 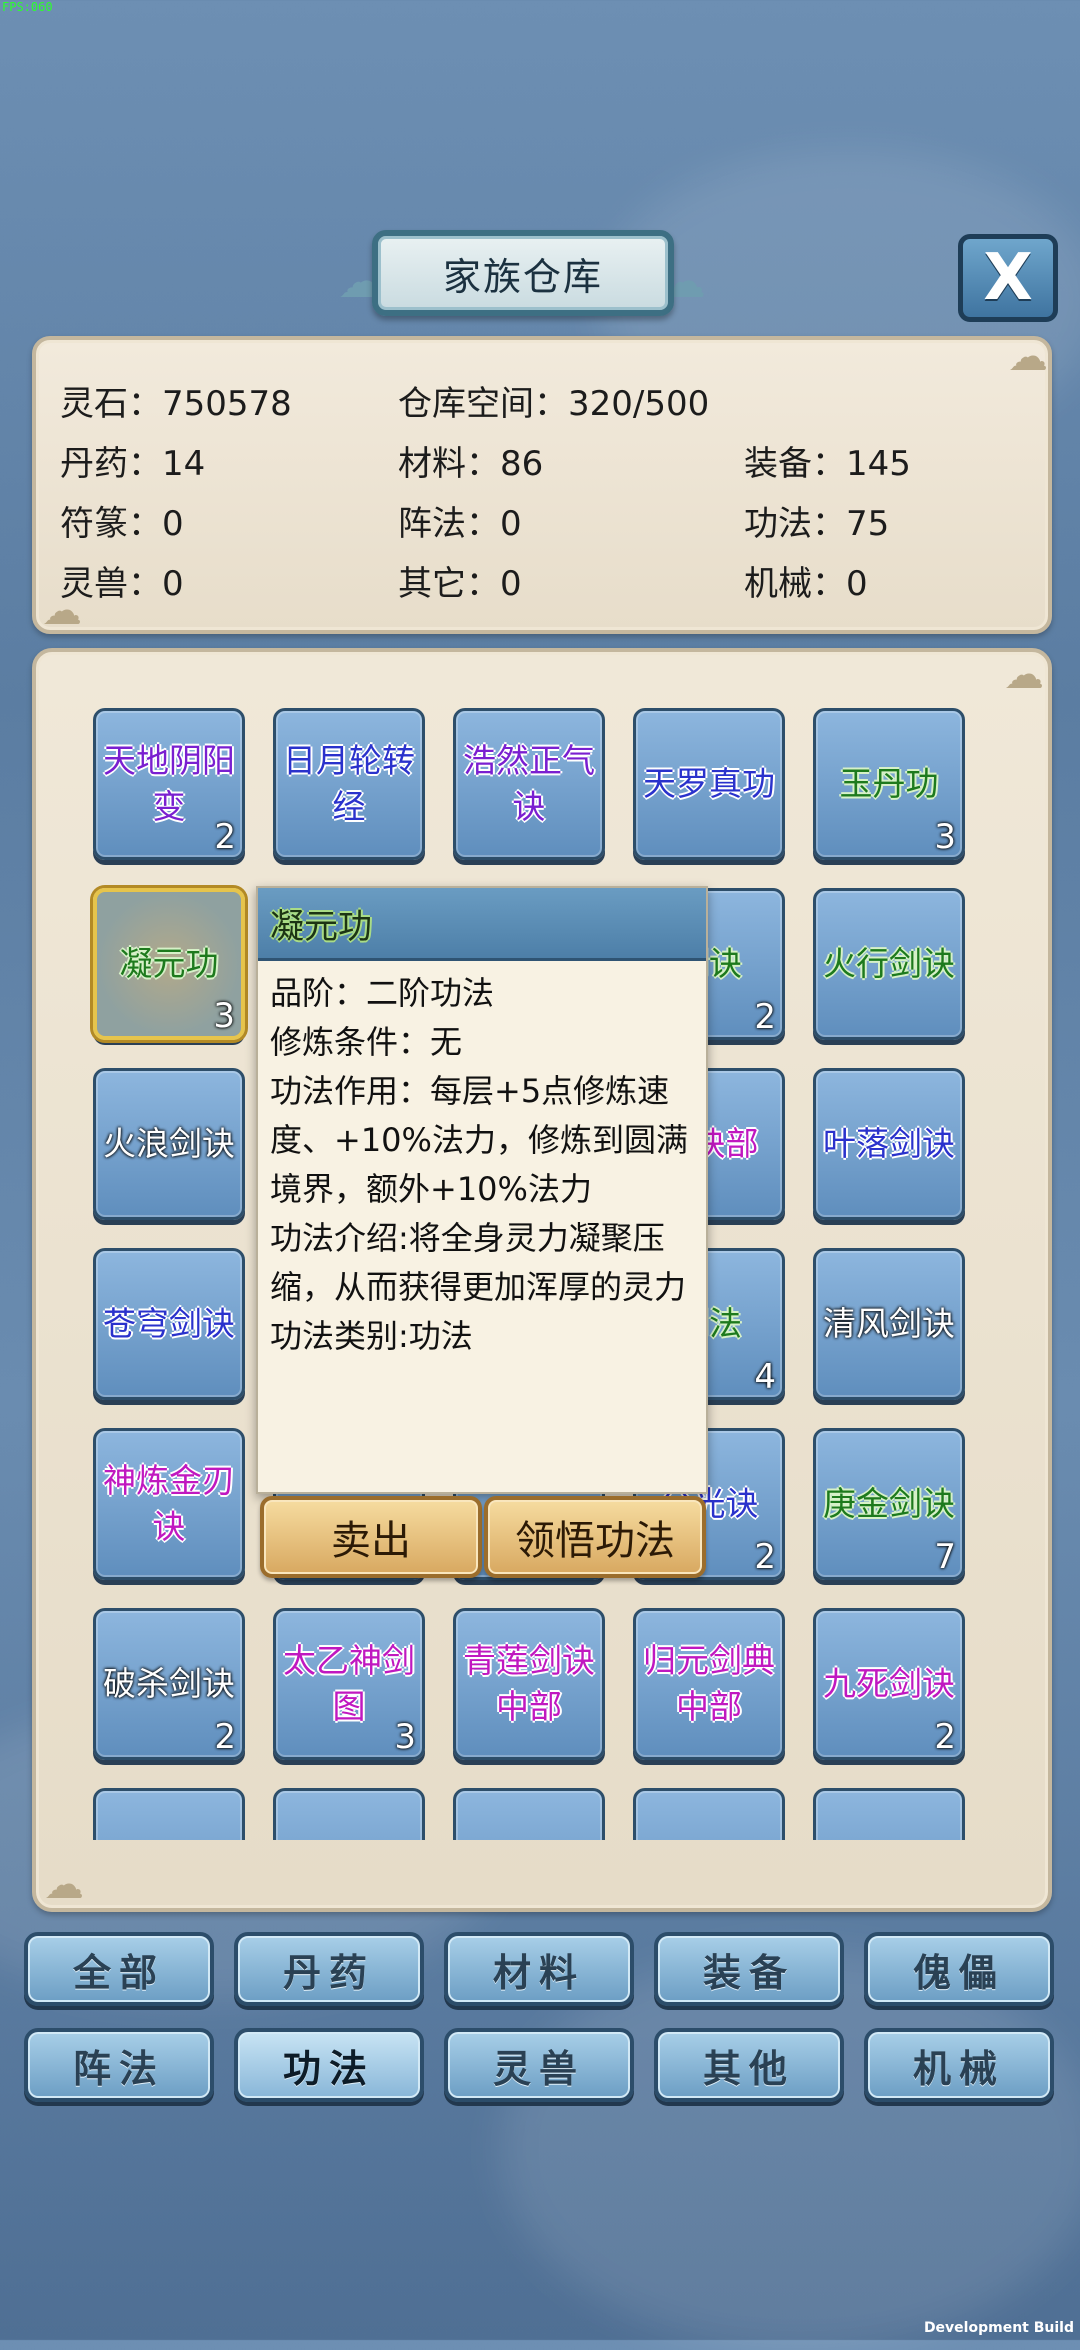 I want to click on item-name: 清风剑诀, so click(x=889, y=1323).